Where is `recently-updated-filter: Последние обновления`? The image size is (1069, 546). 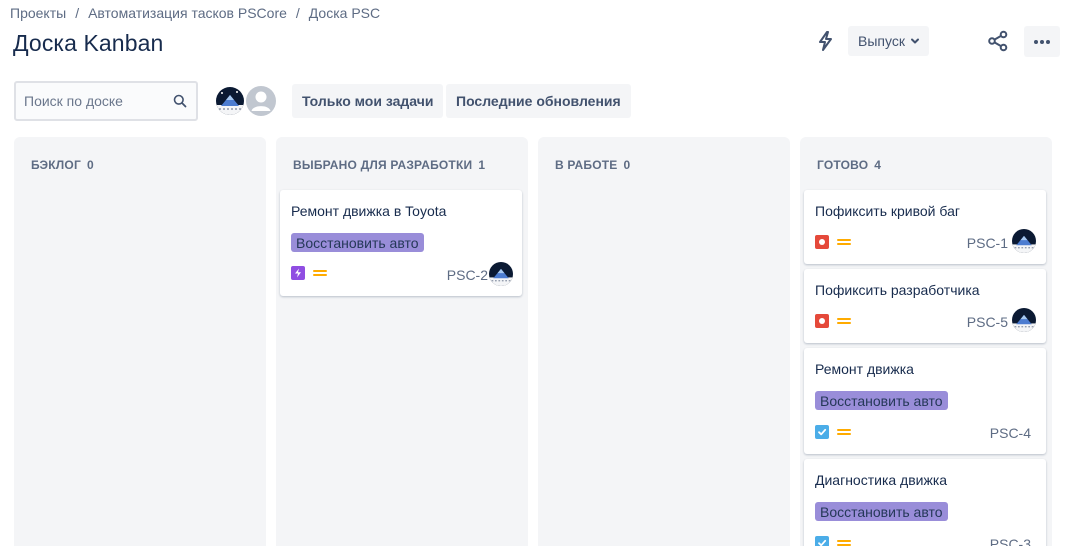
recently-updated-filter: Последние обновления is located at coordinates (538, 101).